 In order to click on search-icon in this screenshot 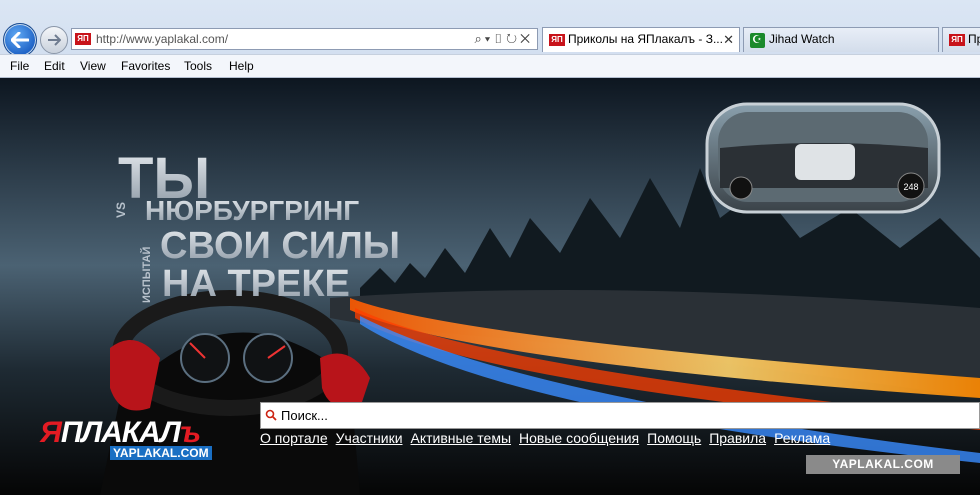, I will do `click(271, 415)`.